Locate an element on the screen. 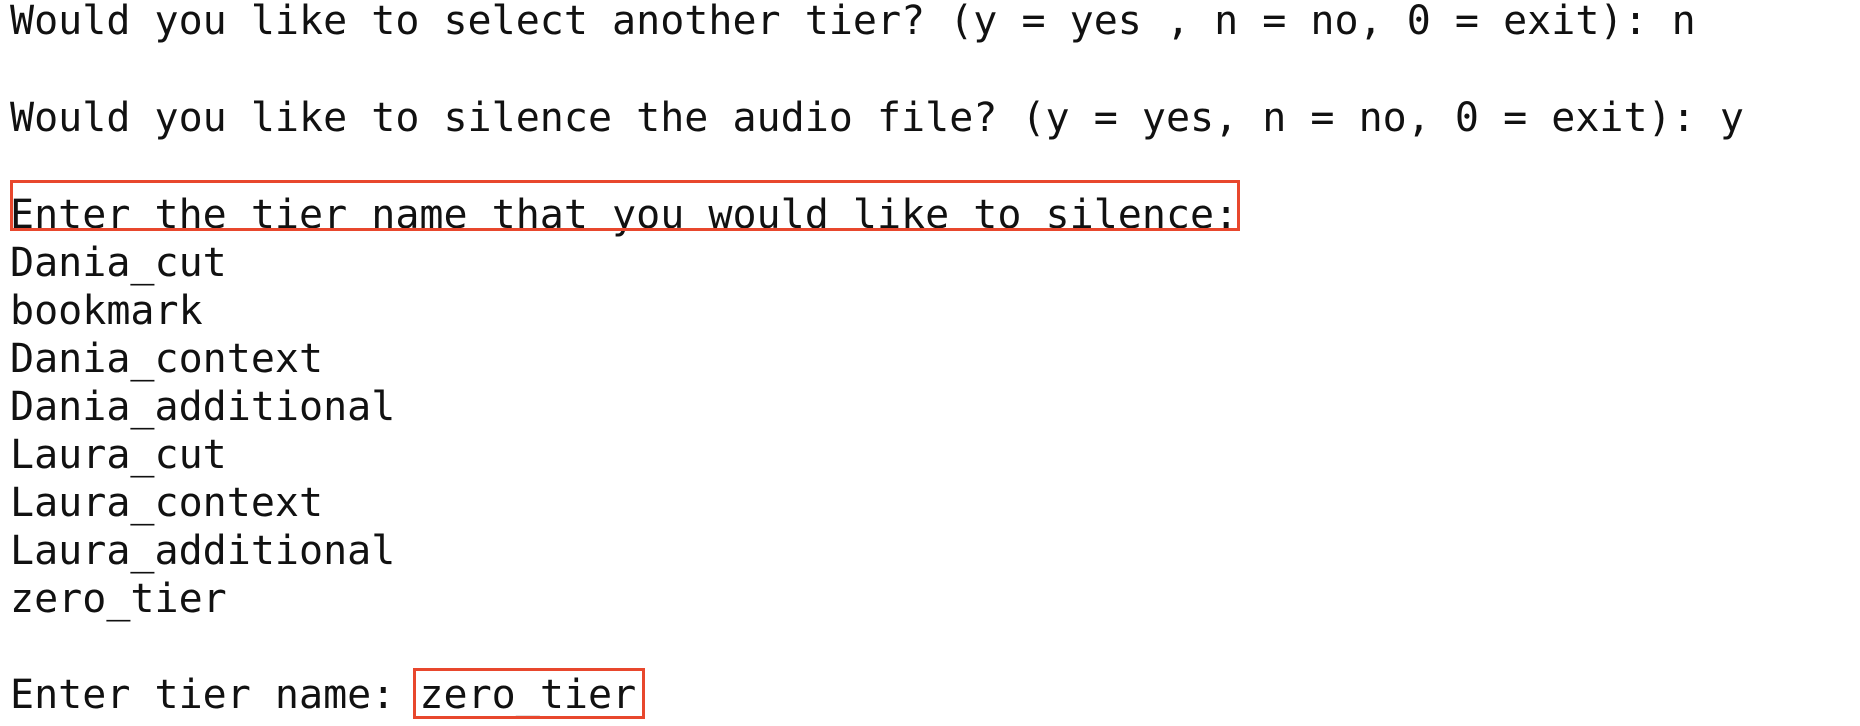  tier-list-item: Dania_additional is located at coordinates (203, 407).